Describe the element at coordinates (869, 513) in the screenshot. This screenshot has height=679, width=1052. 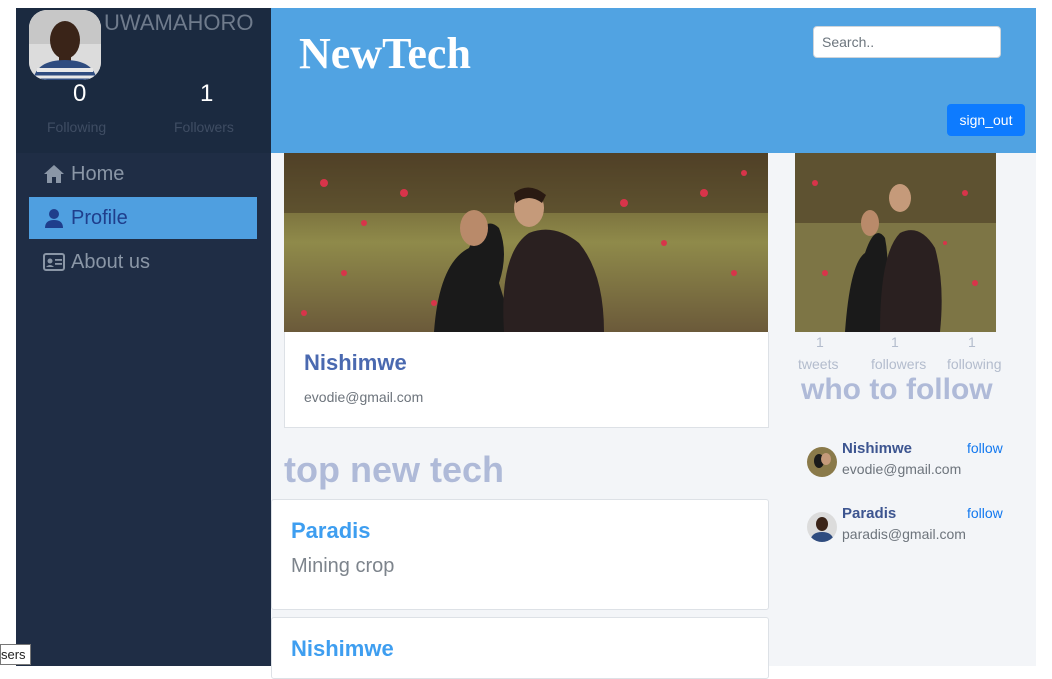
I see `suggestion-name: Paradis` at that location.